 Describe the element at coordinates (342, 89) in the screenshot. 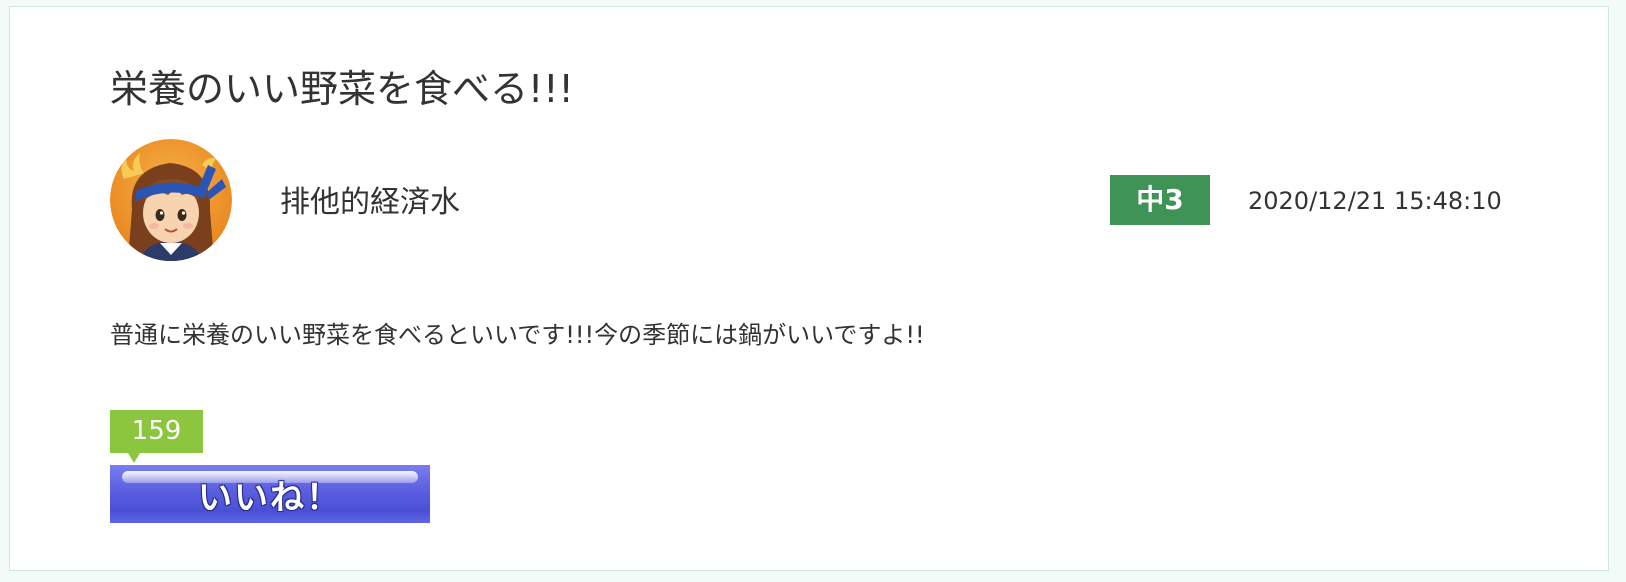

I see `post-title: 栄養のいい野菜を食べる!!!` at that location.